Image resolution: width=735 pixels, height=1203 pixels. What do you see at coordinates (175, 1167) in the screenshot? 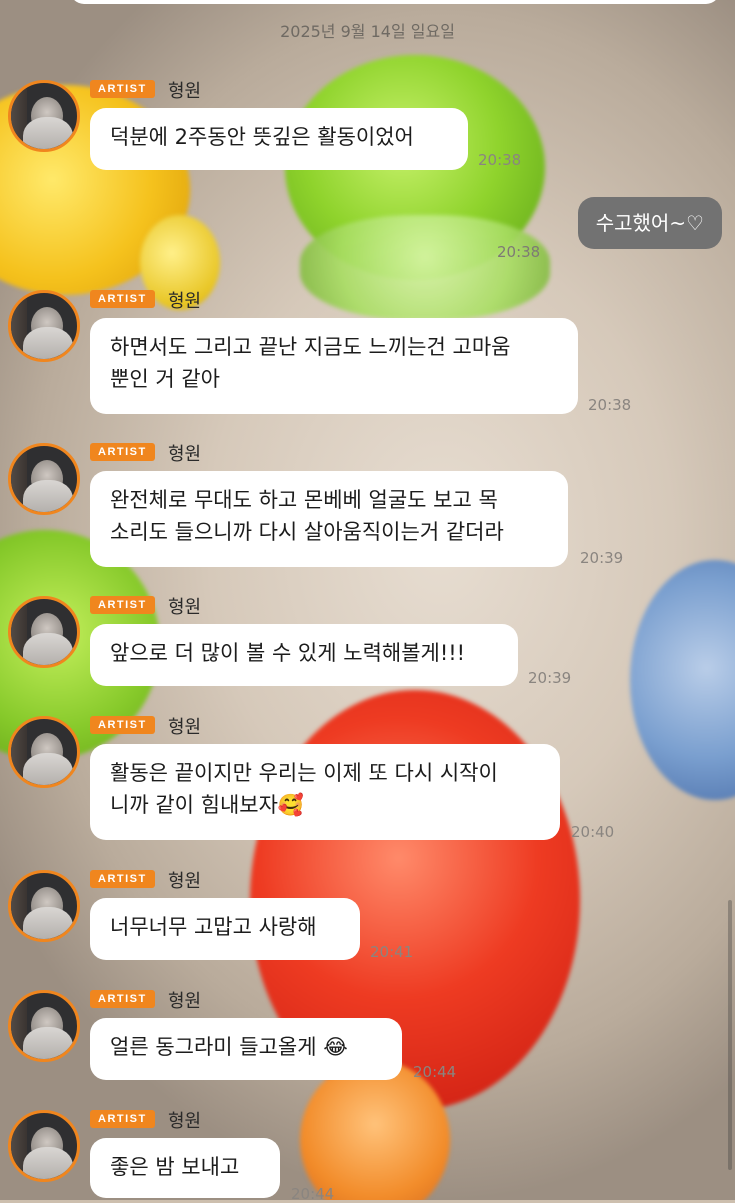
I see `message-line: 좋은 밤 보내고` at bounding box center [175, 1167].